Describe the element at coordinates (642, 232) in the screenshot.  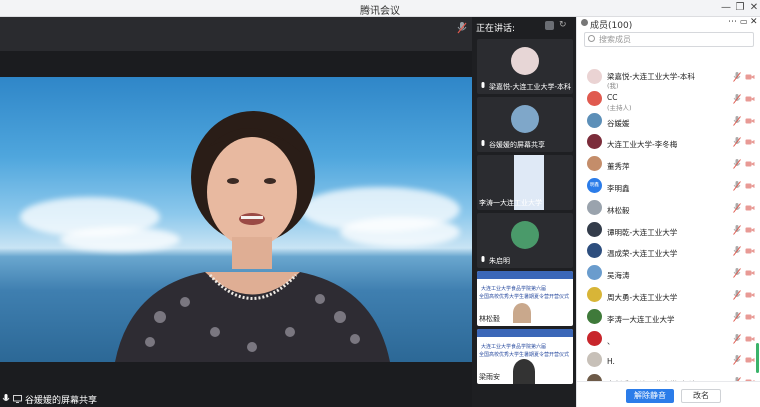
I see `member-name: 谭明乾-大连工业大学` at that location.